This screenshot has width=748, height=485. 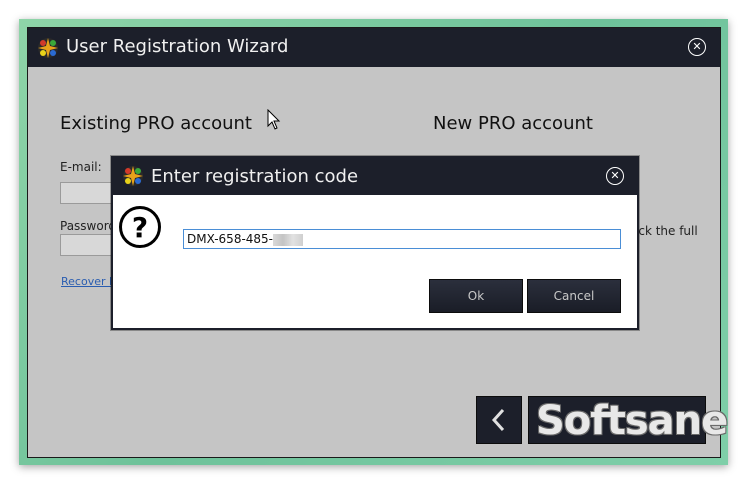 What do you see at coordinates (177, 46) in the screenshot?
I see `window-title: User Registration Wizard` at bounding box center [177, 46].